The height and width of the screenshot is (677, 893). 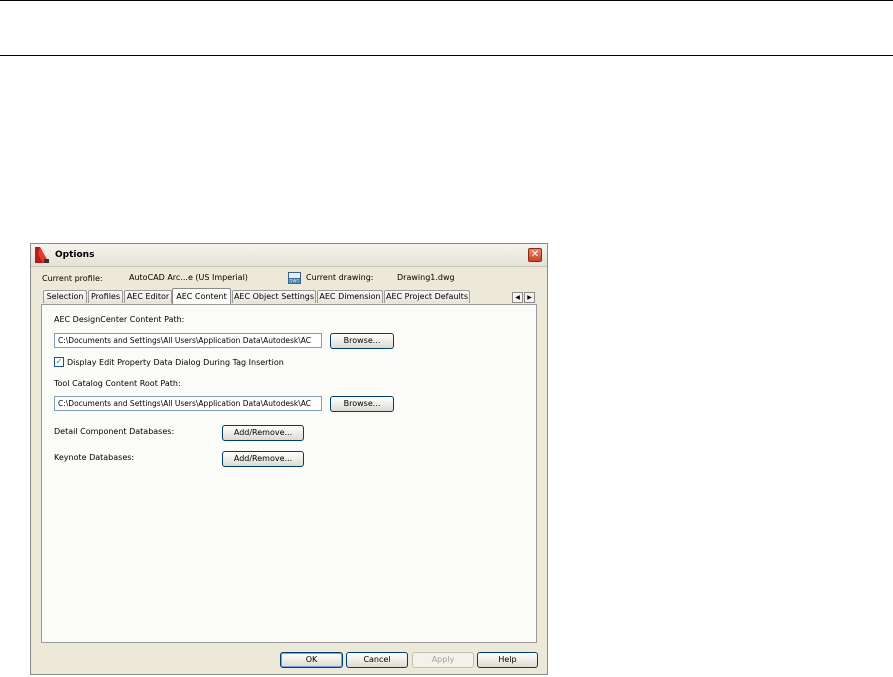 I want to click on title-bar: Options ✕, so click(x=289, y=255).